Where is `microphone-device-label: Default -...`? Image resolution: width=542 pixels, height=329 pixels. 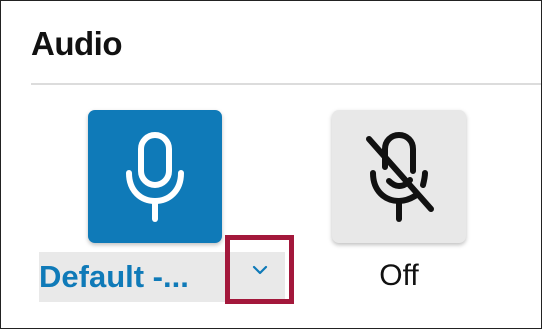 microphone-device-label: Default -... is located at coordinates (114, 276).